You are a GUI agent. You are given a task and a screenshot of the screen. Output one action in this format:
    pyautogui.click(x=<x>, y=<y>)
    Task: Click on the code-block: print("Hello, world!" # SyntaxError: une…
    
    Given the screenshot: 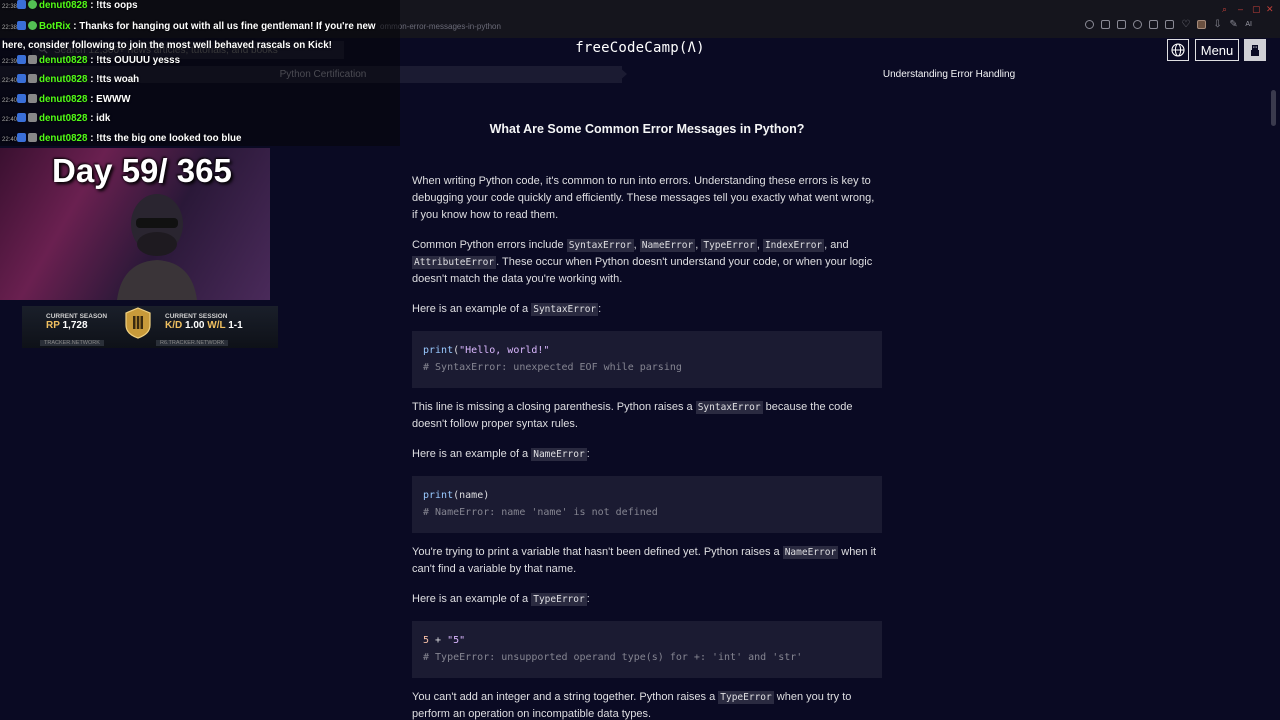 What is the action you would take?
    pyautogui.click(x=647, y=359)
    